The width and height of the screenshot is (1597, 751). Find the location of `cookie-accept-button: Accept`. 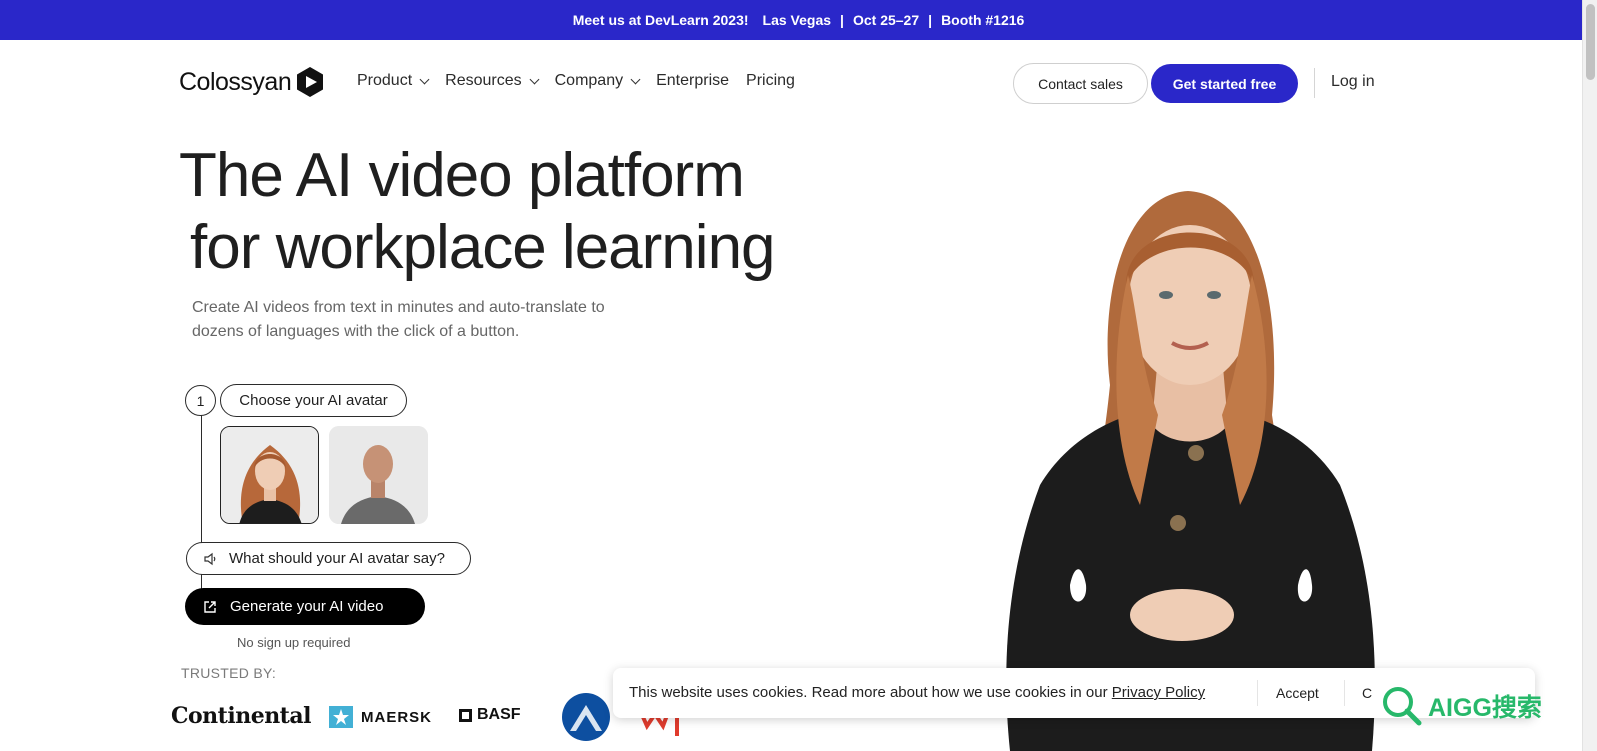

cookie-accept-button: Accept is located at coordinates (1297, 693).